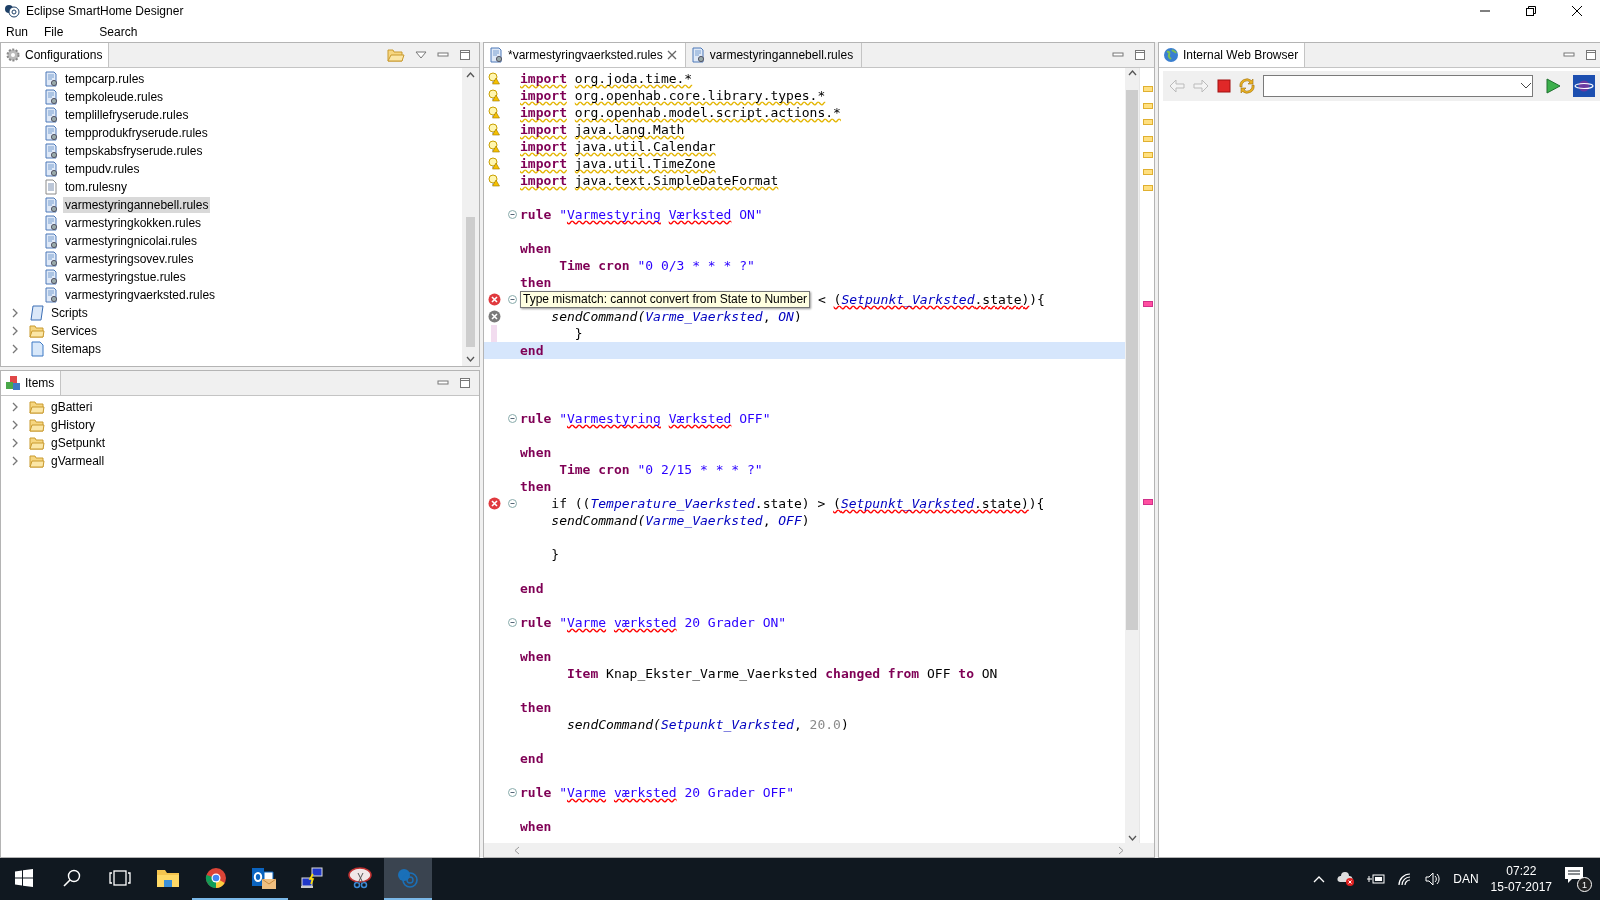 The width and height of the screenshot is (1600, 900). I want to click on code-line: sendCommand(Setpunkt_Varksted, 20.0), so click(707, 724).